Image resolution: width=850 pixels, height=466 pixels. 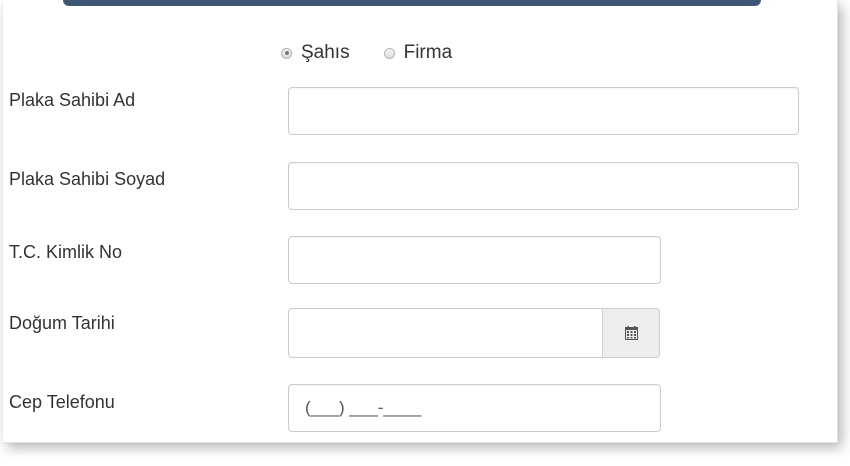 I want to click on radio-button-person, so click(x=286, y=53).